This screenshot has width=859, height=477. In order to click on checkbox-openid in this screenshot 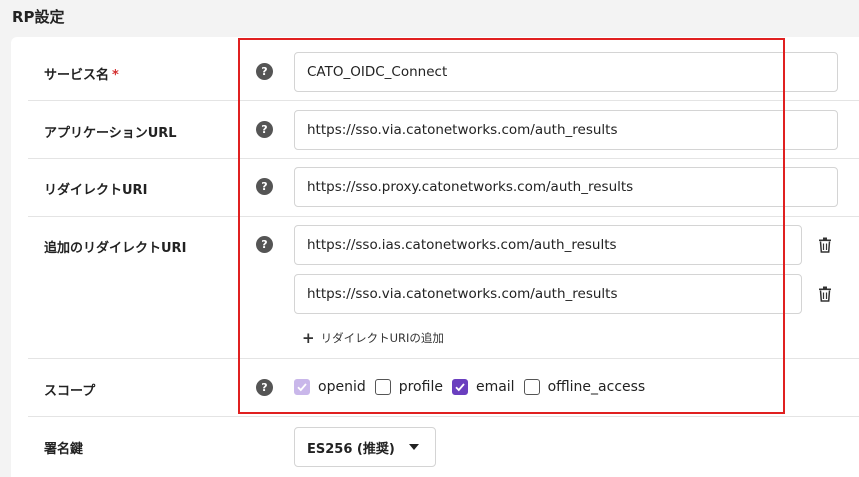, I will do `click(302, 387)`.